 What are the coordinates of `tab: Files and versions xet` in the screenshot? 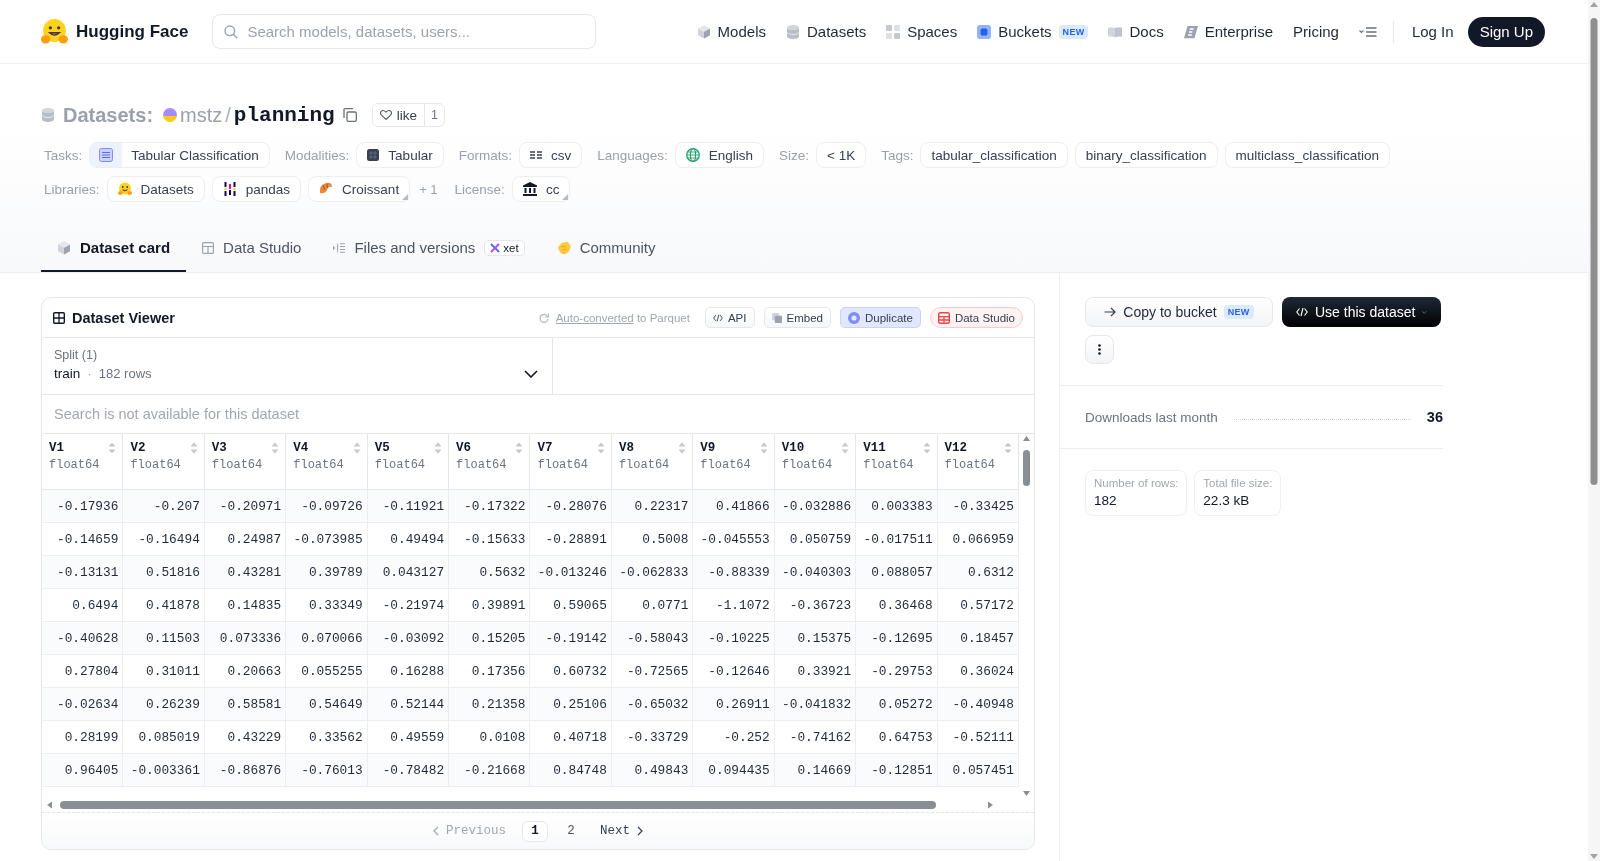 It's located at (429, 248).